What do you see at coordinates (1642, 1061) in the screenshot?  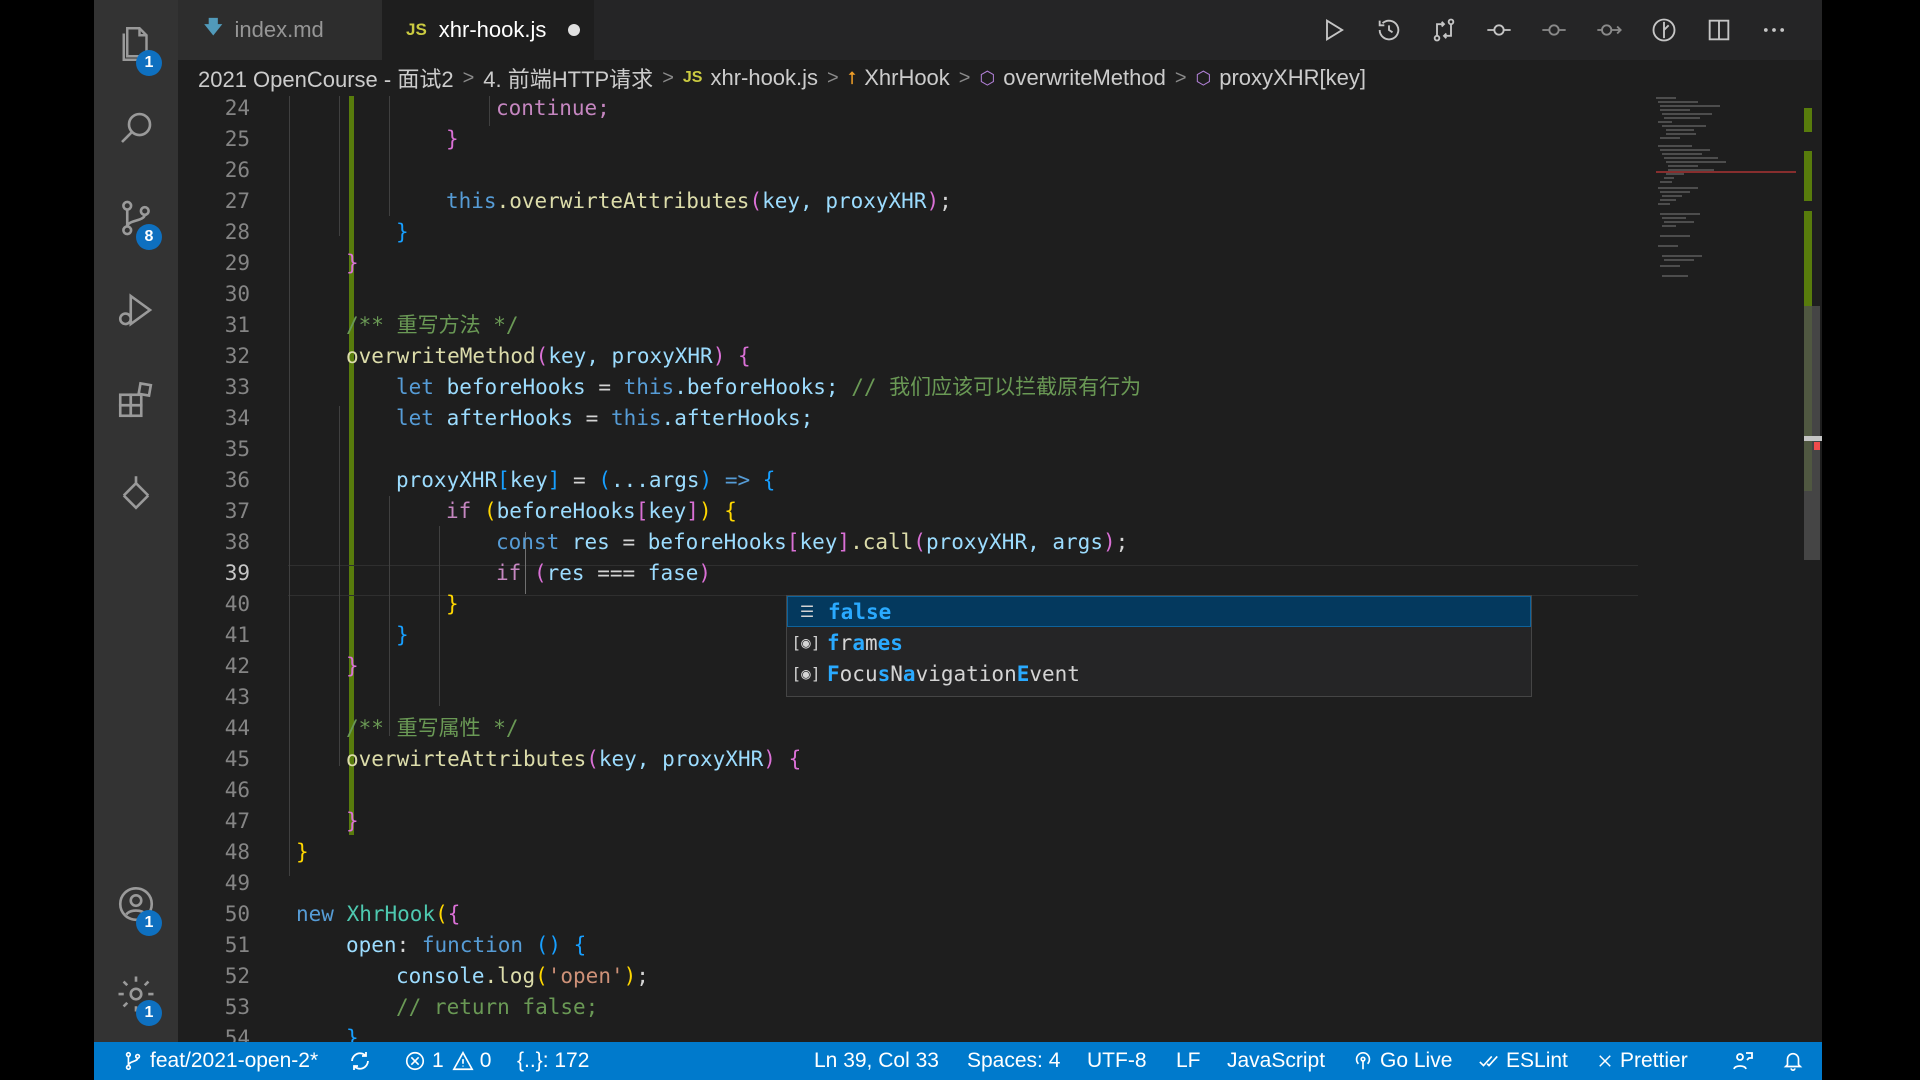 I see `prettier-status: Prettier` at bounding box center [1642, 1061].